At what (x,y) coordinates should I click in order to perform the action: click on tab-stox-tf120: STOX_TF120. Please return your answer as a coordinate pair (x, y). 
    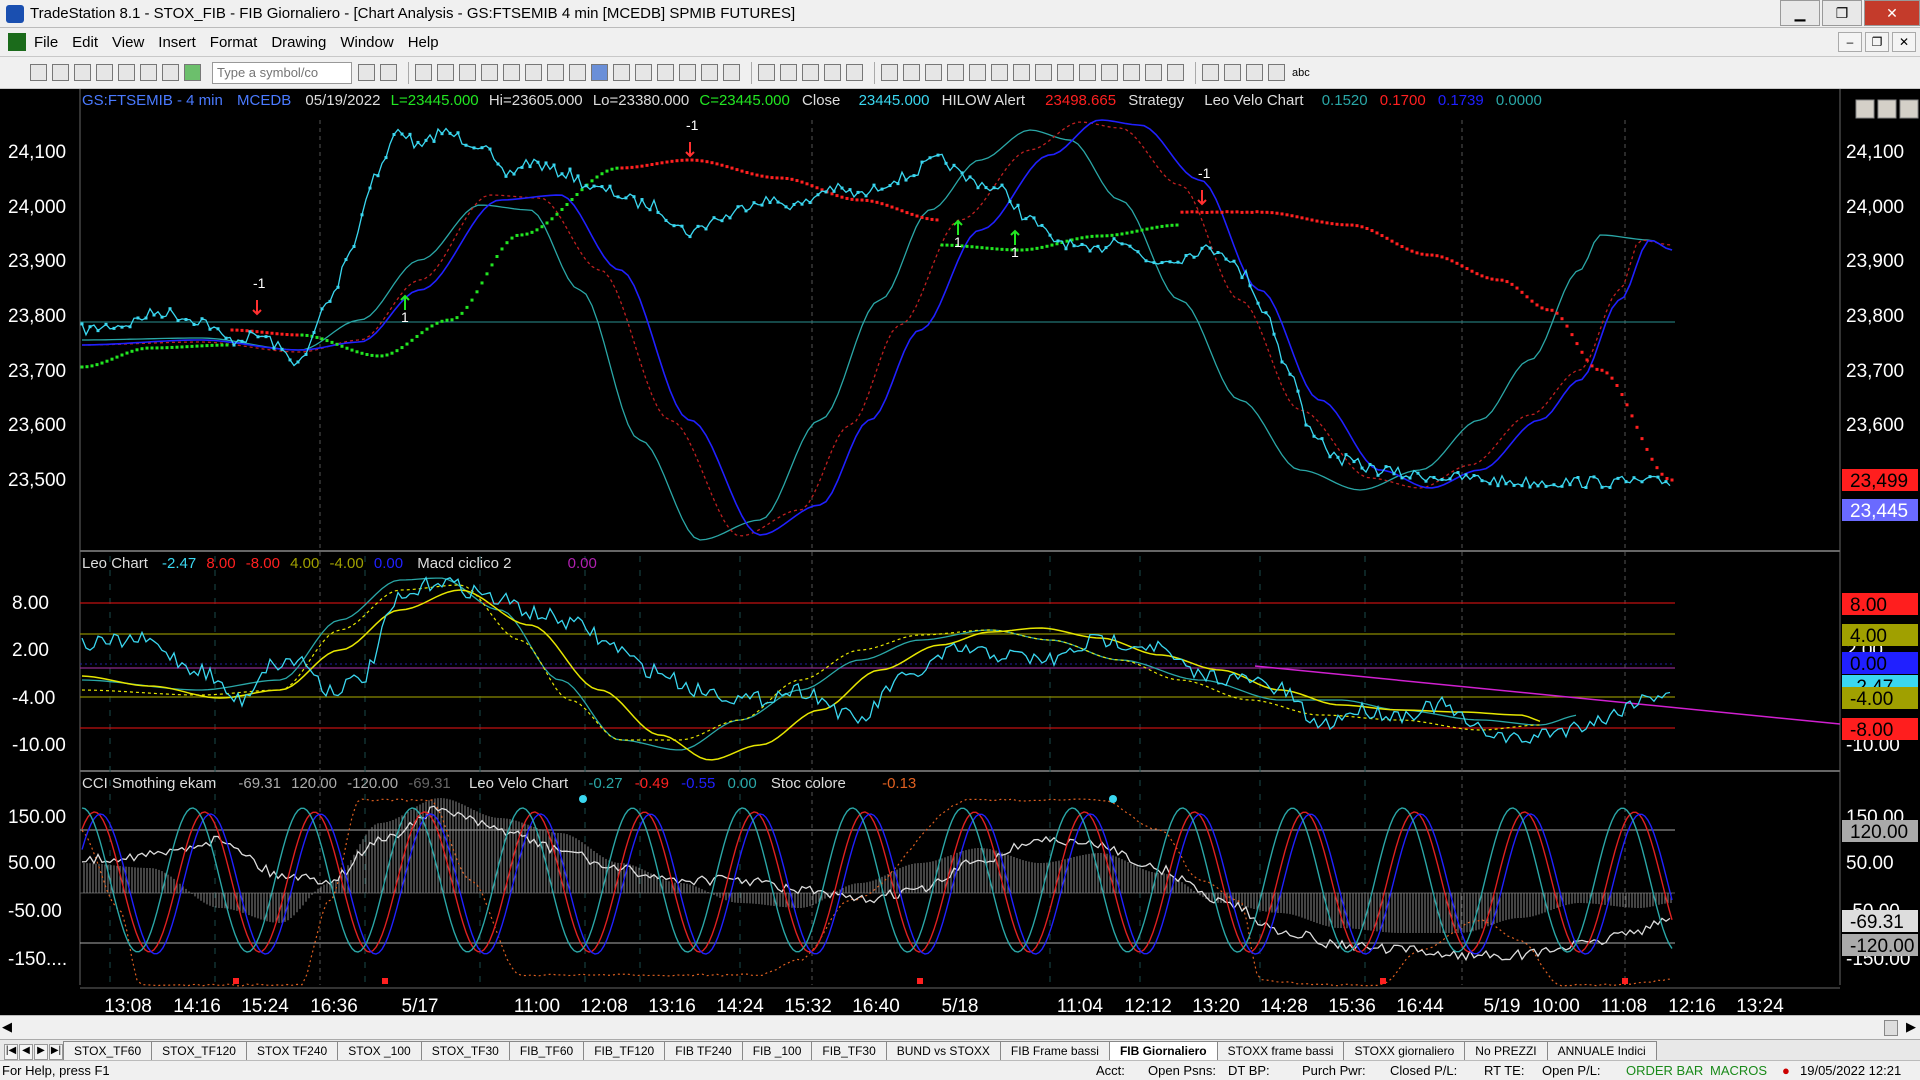
    Looking at the image, I should click on (199, 1050).